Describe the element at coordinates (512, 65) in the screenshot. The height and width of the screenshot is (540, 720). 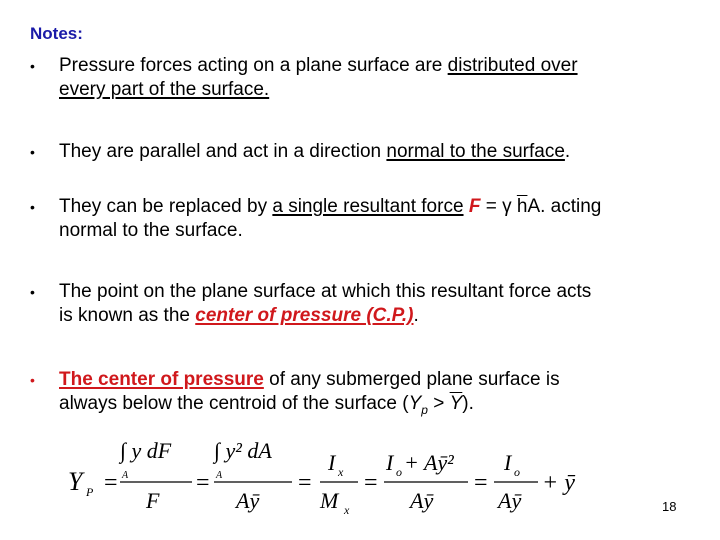
I see `underlined-text: distributed over` at that location.